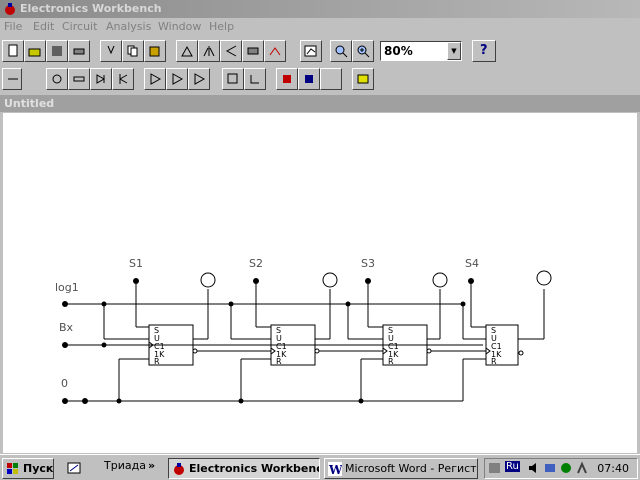  What do you see at coordinates (91, 8) in the screenshot?
I see `window-title: Electronics Workbench` at bounding box center [91, 8].